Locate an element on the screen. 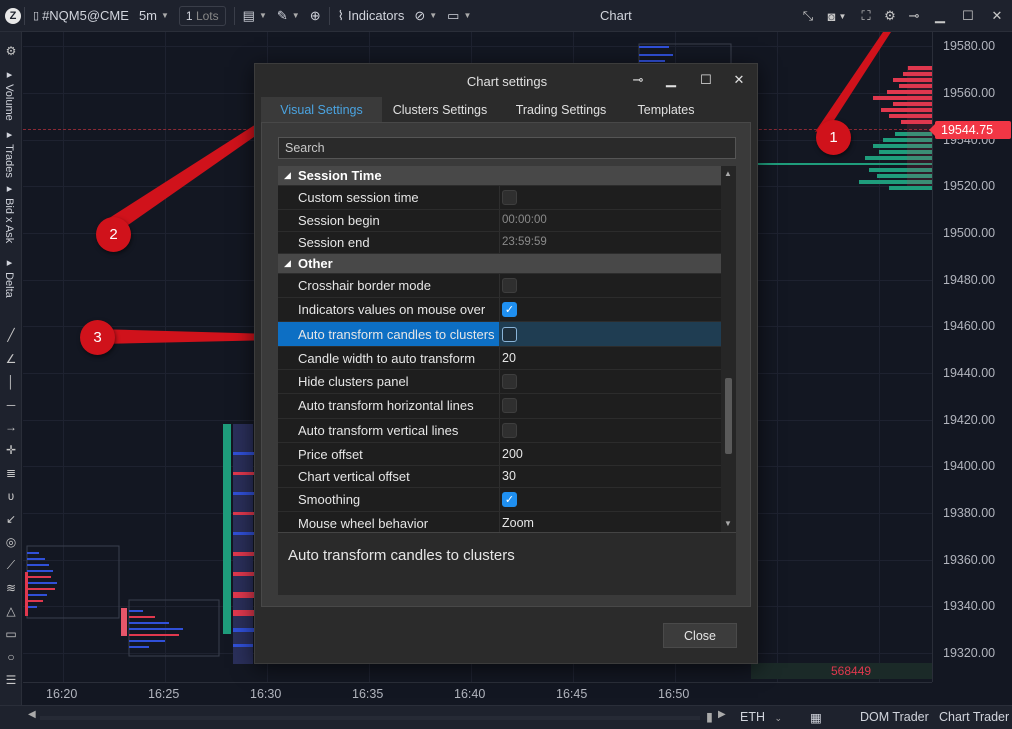 The width and height of the screenshot is (1012, 729). custom-session-time-checkbox is located at coordinates (509, 197).